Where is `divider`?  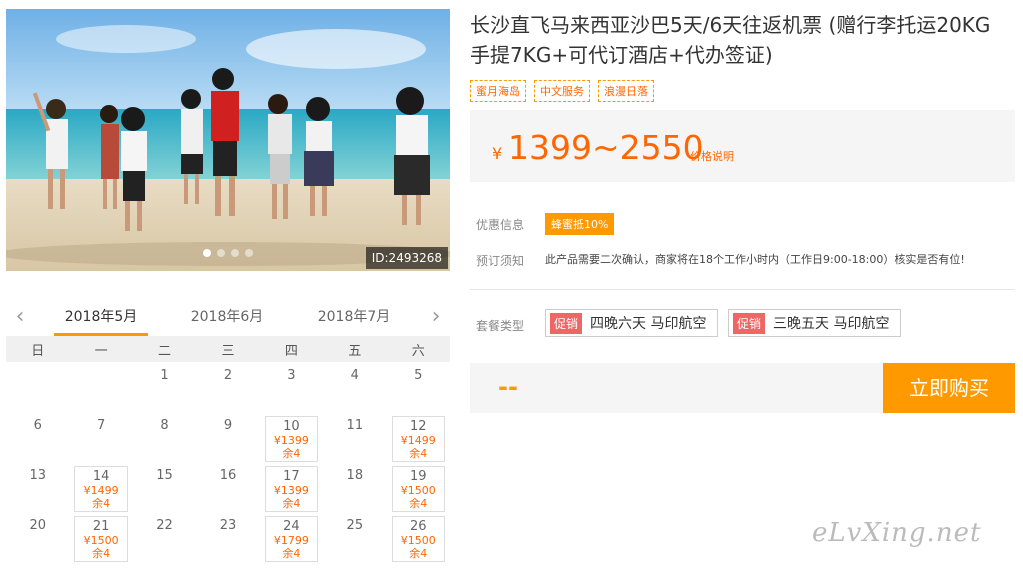
divider is located at coordinates (742, 289).